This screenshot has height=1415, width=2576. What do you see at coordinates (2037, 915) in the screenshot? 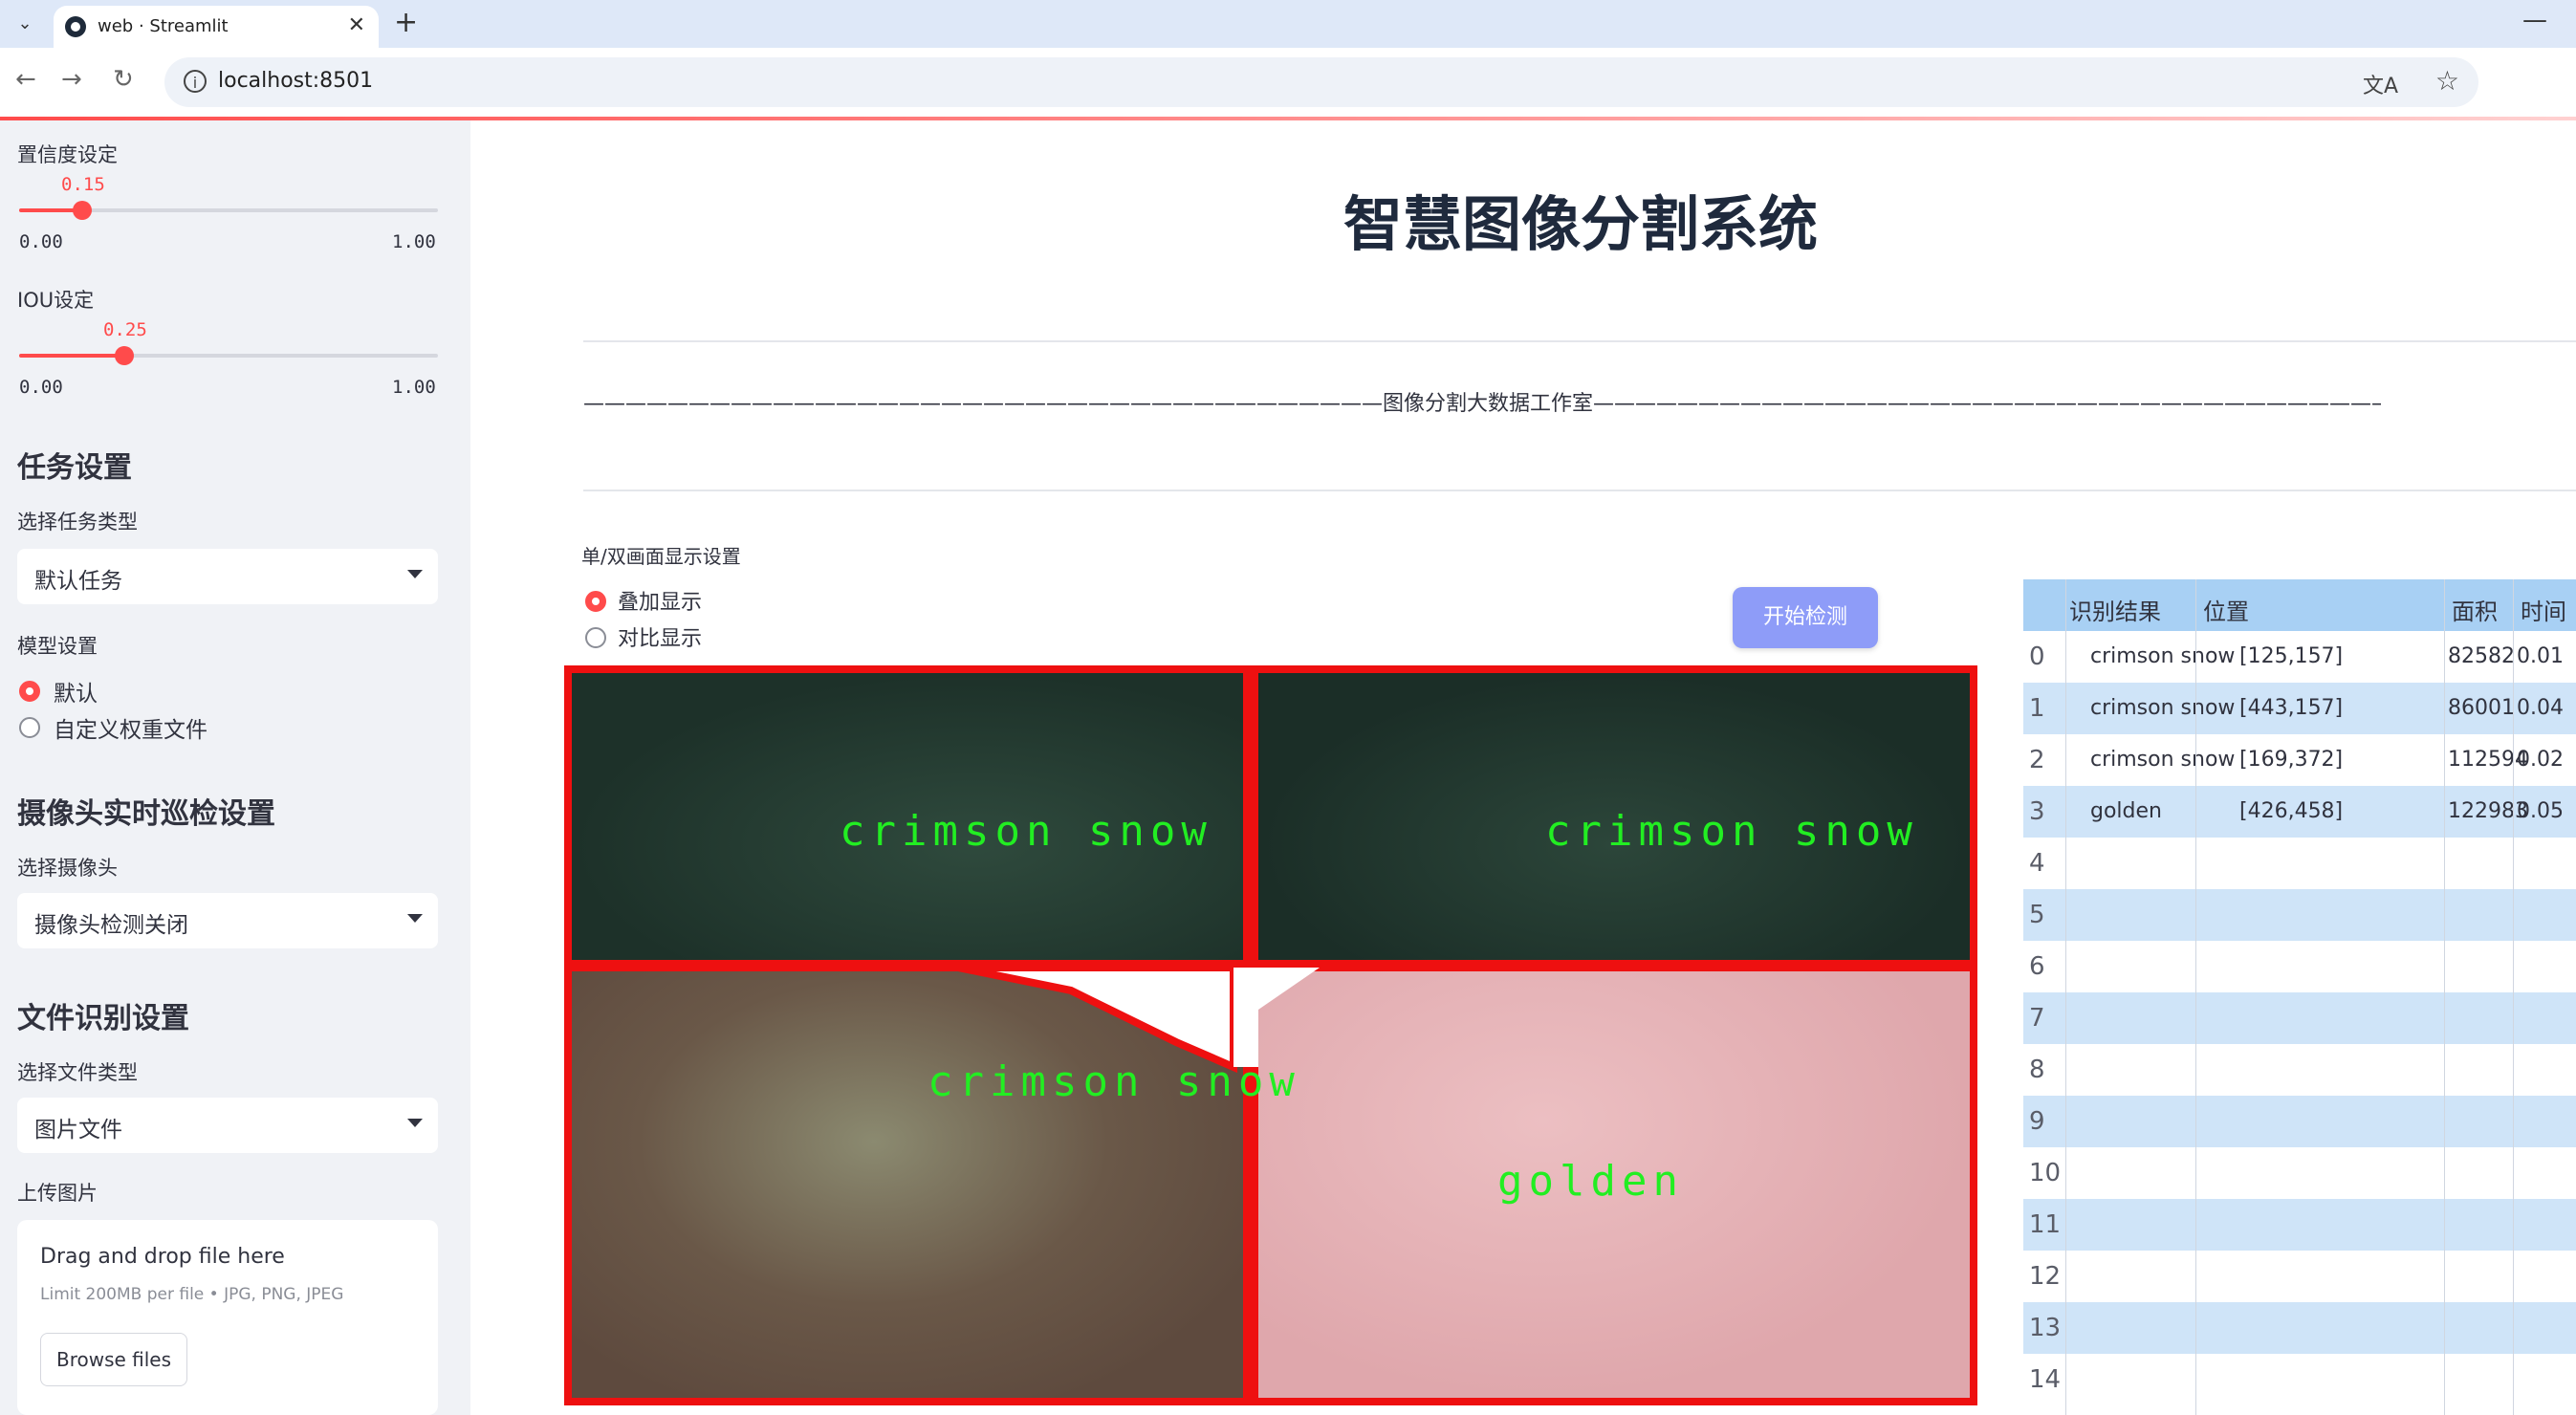
I see `row-index: 5` at bounding box center [2037, 915].